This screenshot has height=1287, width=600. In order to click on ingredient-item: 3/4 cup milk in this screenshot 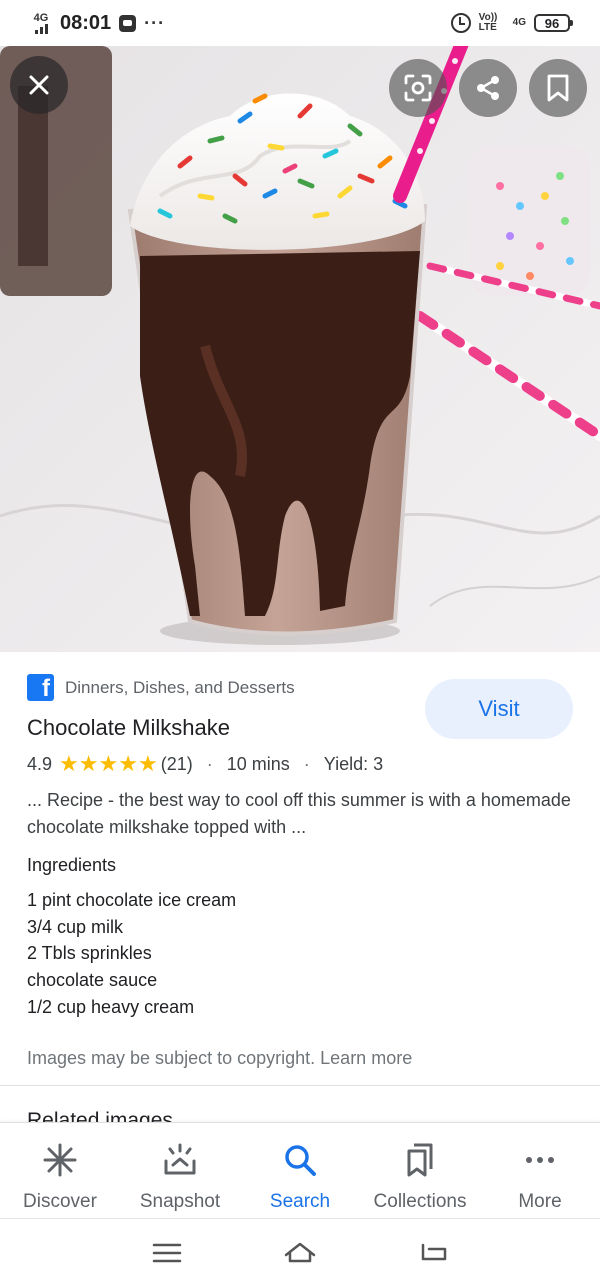, I will do `click(75, 926)`.